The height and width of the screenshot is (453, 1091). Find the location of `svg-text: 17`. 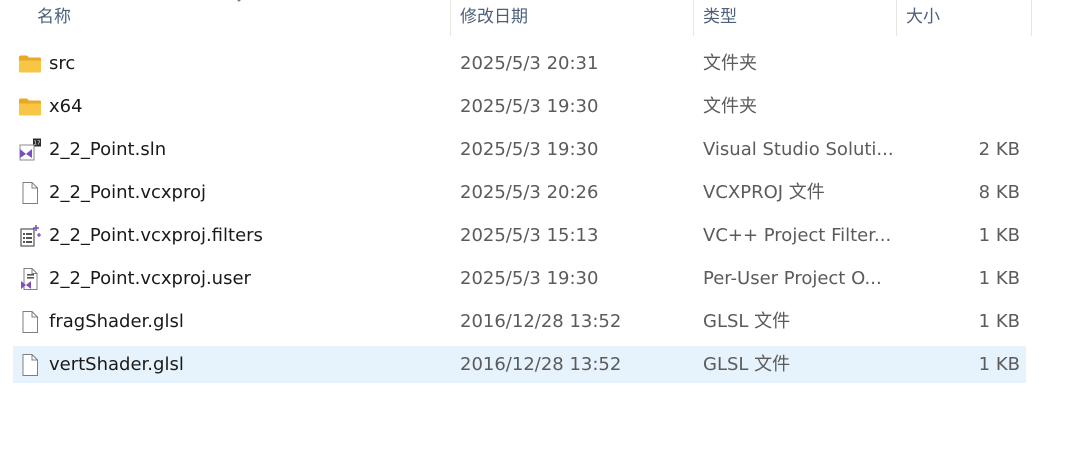

svg-text: 17 is located at coordinates (37, 144).